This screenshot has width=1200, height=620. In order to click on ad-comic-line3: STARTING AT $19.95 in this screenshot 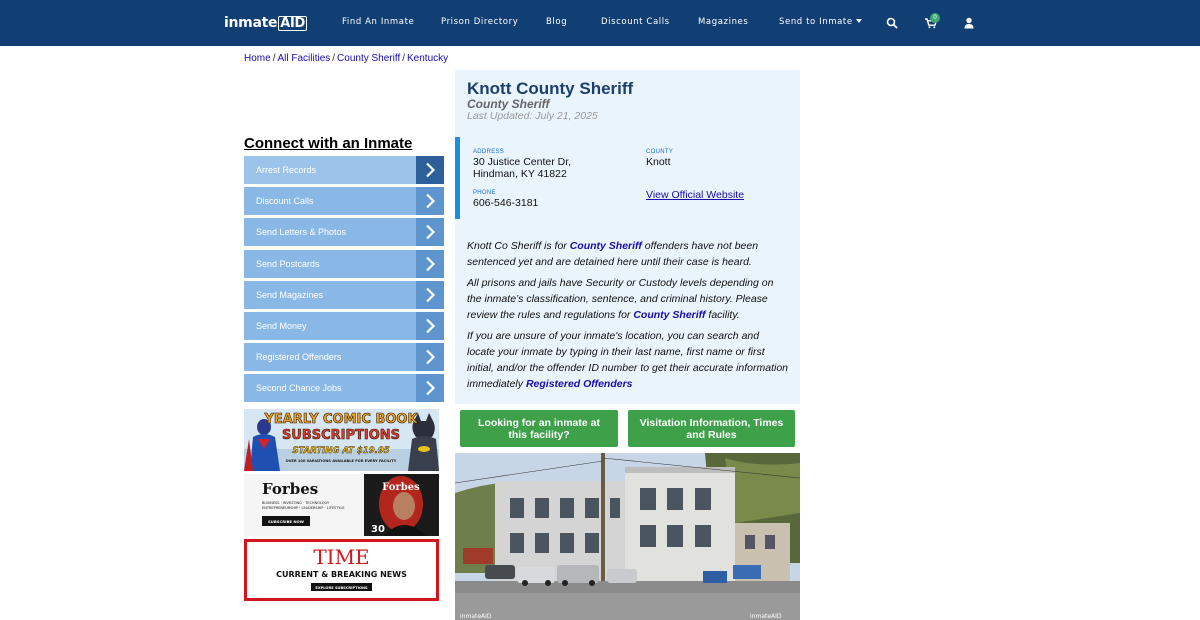, I will do `click(340, 451)`.